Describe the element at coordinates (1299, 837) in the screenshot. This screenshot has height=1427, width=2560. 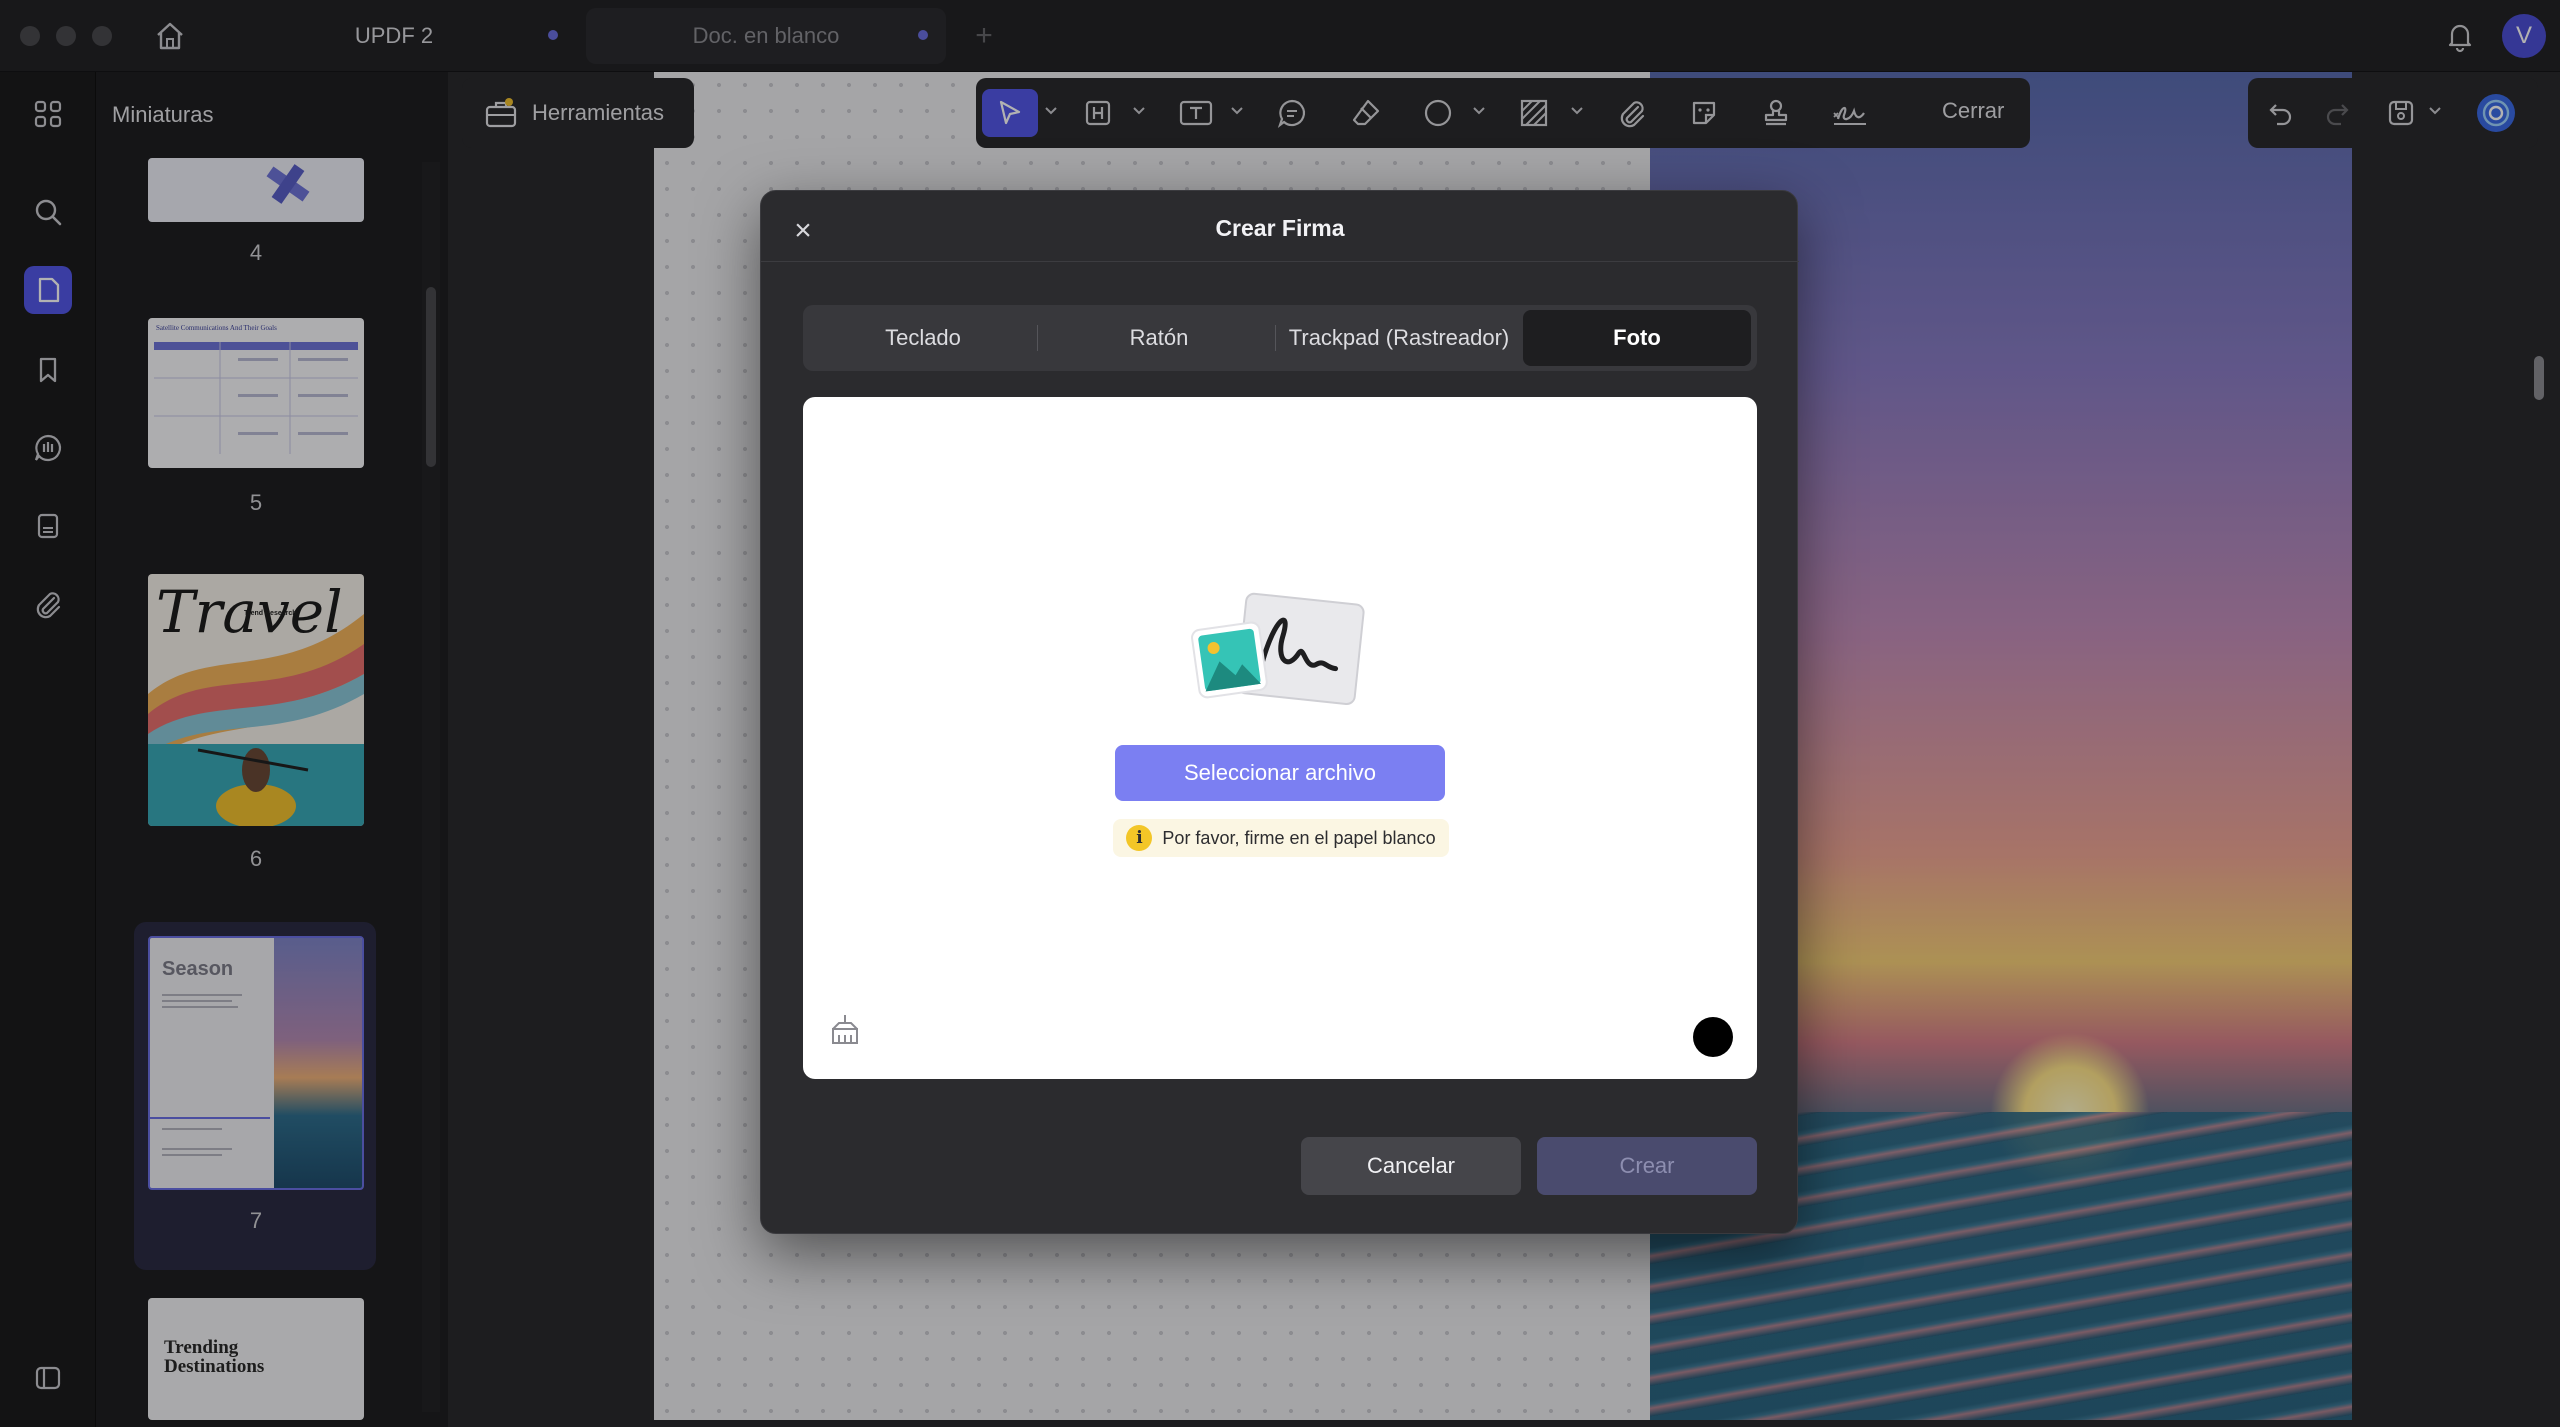
I see `hint-text: Por favor, firme en el papel blanco` at that location.